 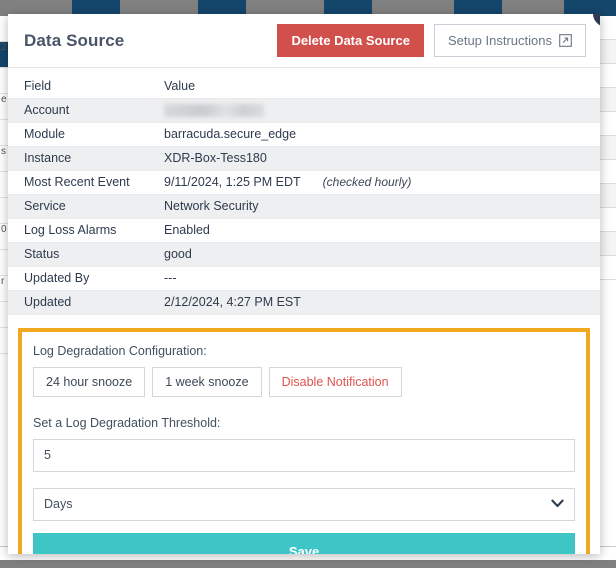 I want to click on disable-notification-button: Disable Notification, so click(x=335, y=381).